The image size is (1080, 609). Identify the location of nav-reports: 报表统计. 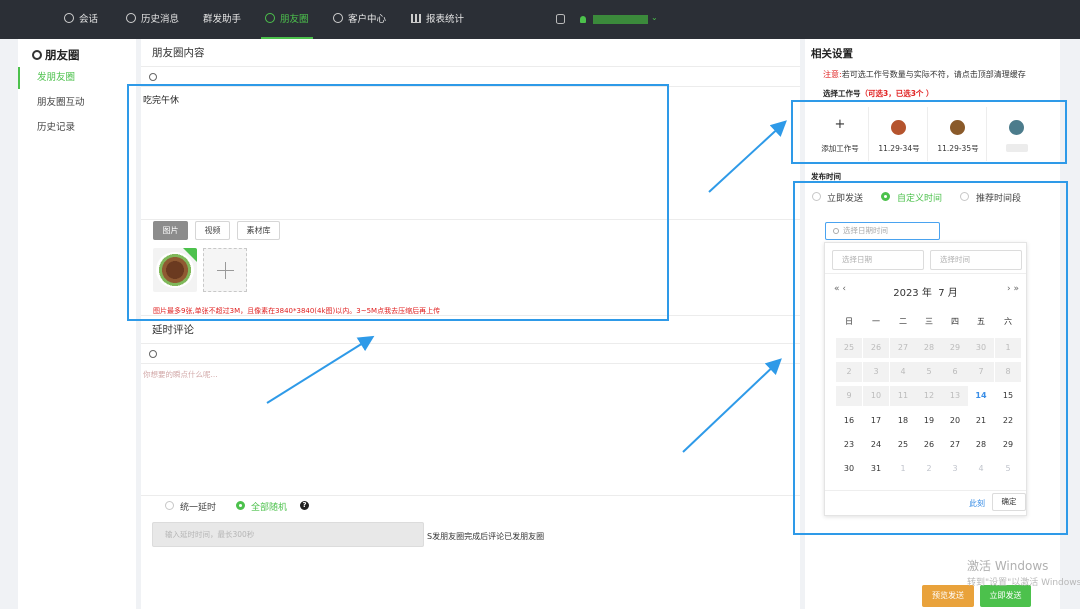
(437, 19).